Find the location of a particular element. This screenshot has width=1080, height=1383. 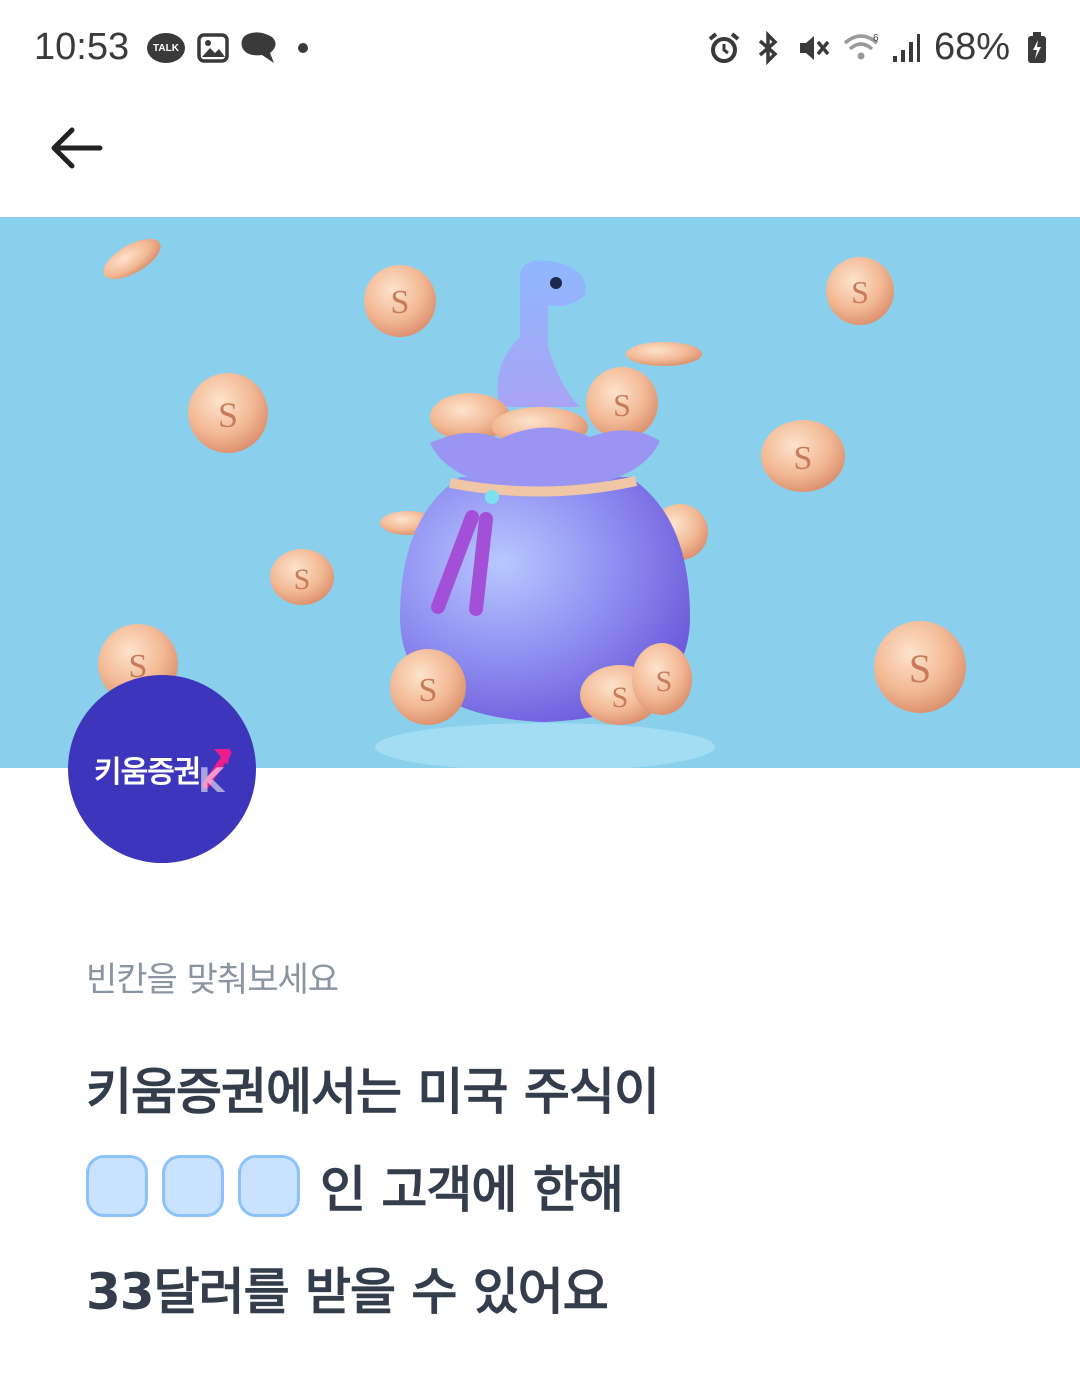

battery-percent: 68% is located at coordinates (972, 47).